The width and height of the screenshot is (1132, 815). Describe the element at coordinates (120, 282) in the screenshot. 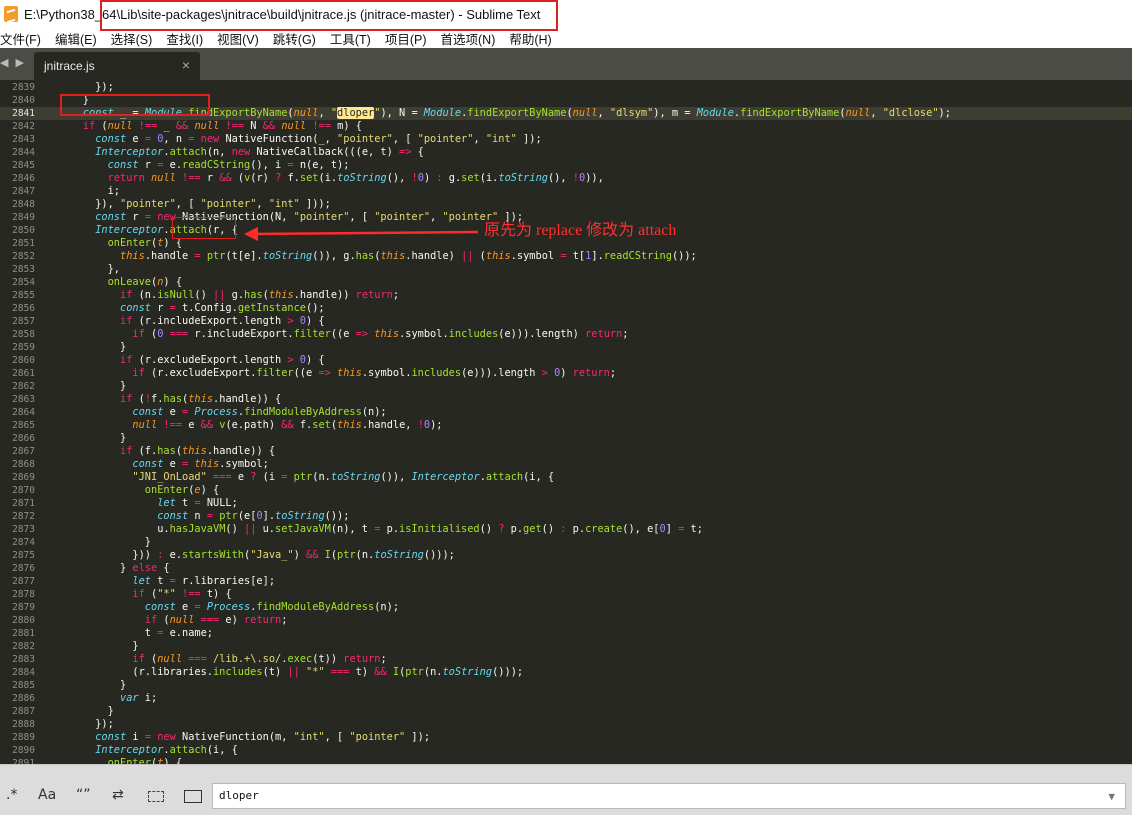

I see `code-line: onLeave(n) {` at that location.